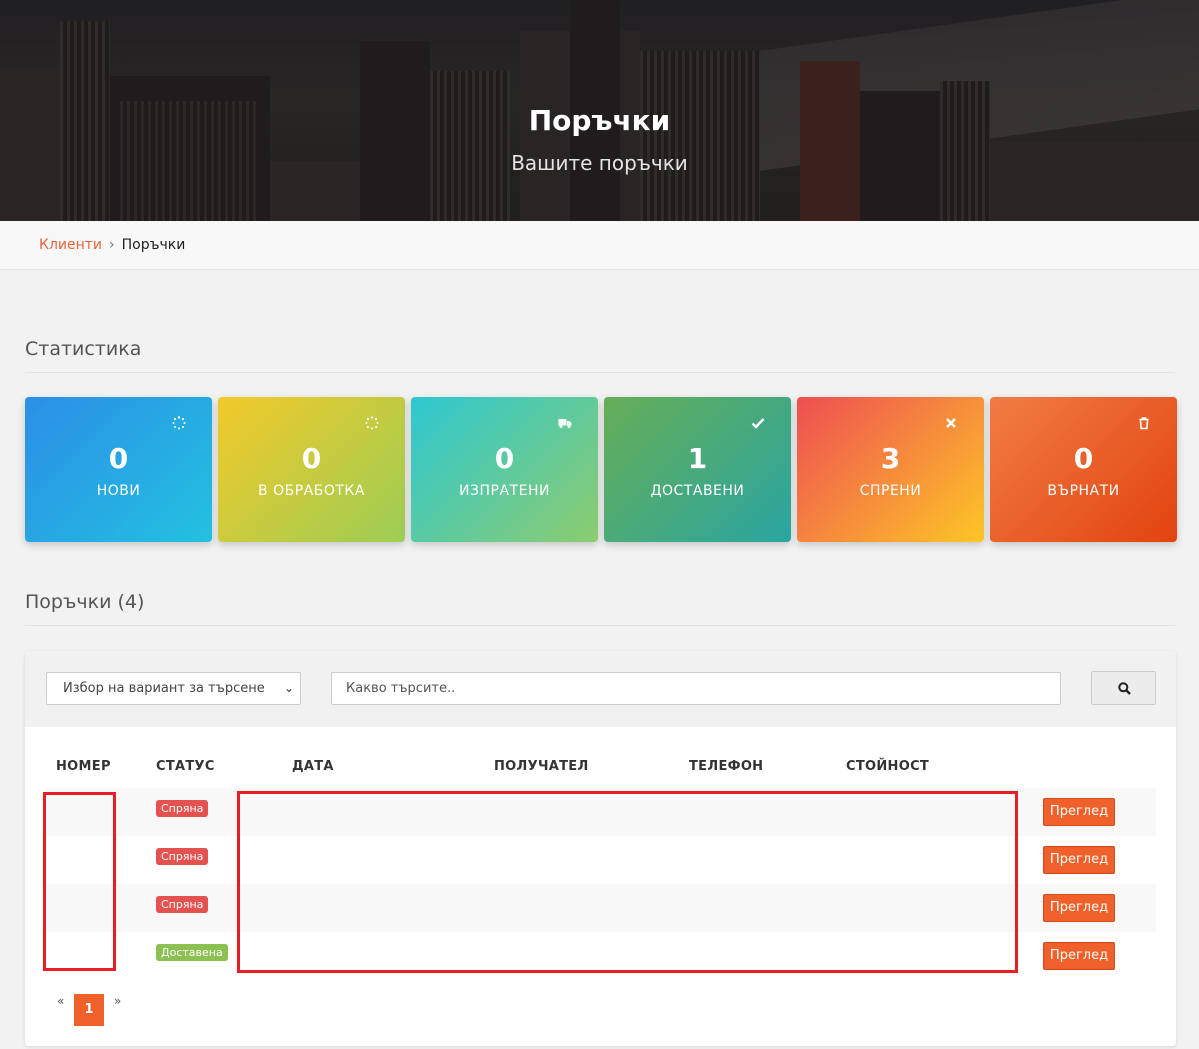 This screenshot has width=1199, height=1049. Describe the element at coordinates (1083, 491) in the screenshot. I see `stat-label: ВЪРНАТИ` at that location.